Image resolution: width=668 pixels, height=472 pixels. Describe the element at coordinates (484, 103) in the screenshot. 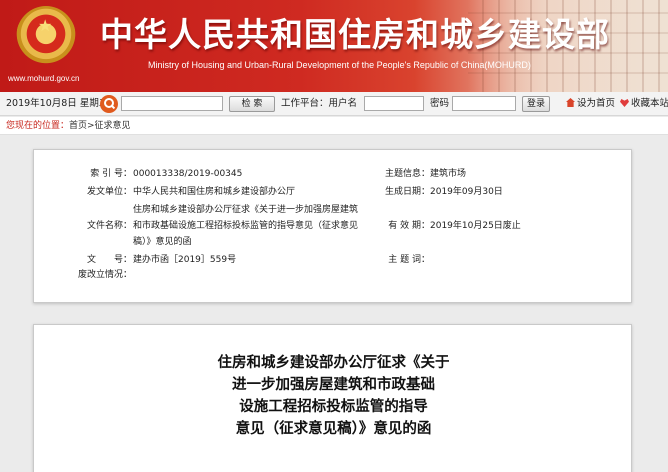

I see `password-input` at that location.